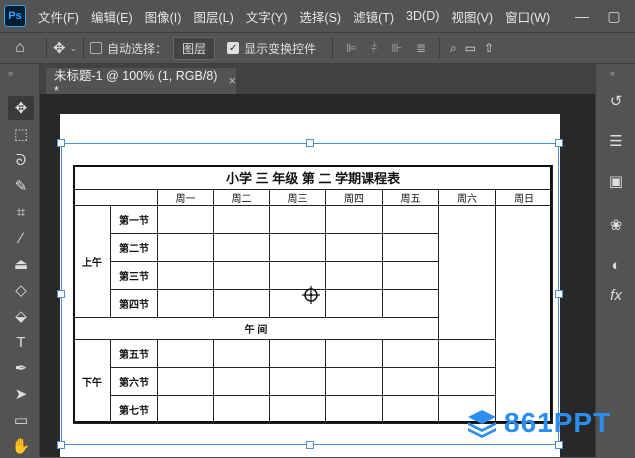  What do you see at coordinates (10, 73) in the screenshot?
I see `expand-icon: »` at bounding box center [10, 73].